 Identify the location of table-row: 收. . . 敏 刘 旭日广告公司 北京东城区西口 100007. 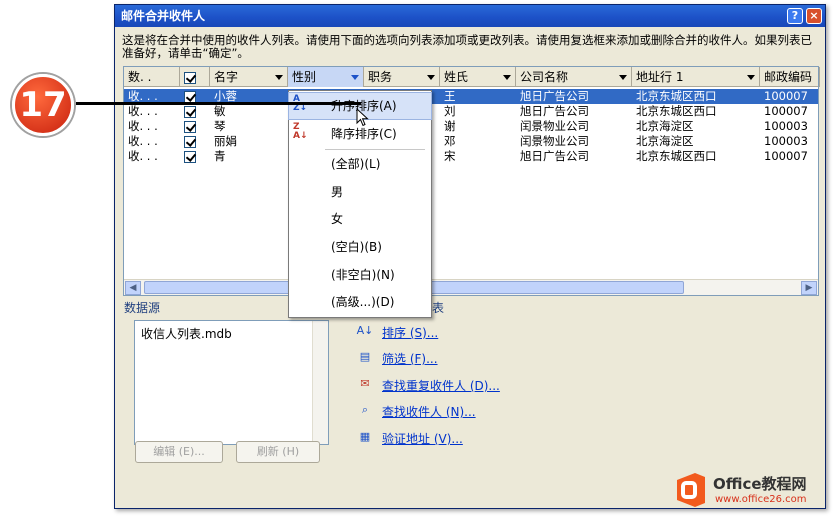
(471, 111).